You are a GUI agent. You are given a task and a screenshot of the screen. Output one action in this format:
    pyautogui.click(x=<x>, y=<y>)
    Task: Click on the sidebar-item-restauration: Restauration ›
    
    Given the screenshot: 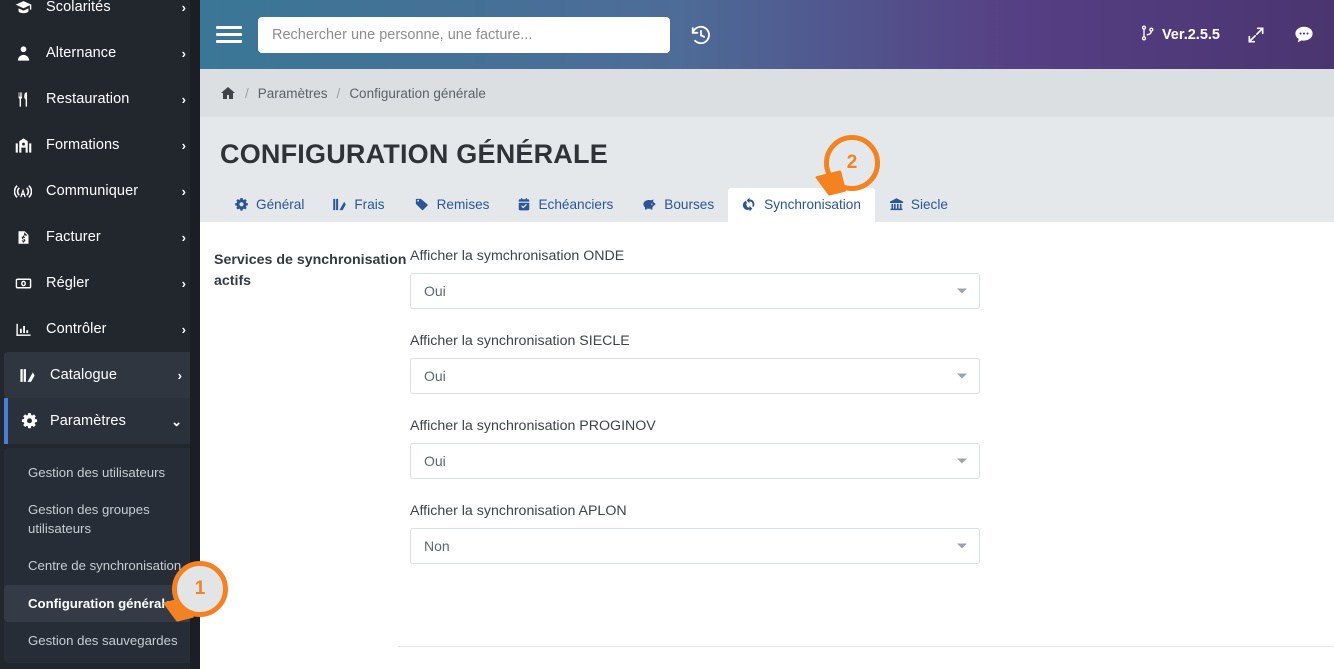 What is the action you would take?
    pyautogui.click(x=100, y=99)
    